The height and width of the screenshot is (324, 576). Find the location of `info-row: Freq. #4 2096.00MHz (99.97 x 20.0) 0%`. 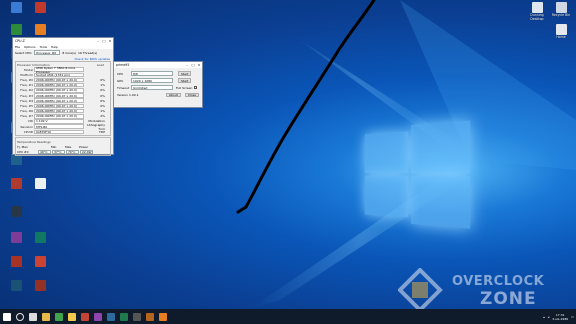

info-row: Freq. #4 2096.00MHz (99.97 x 20.0) 0% is located at coordinates (63, 100).